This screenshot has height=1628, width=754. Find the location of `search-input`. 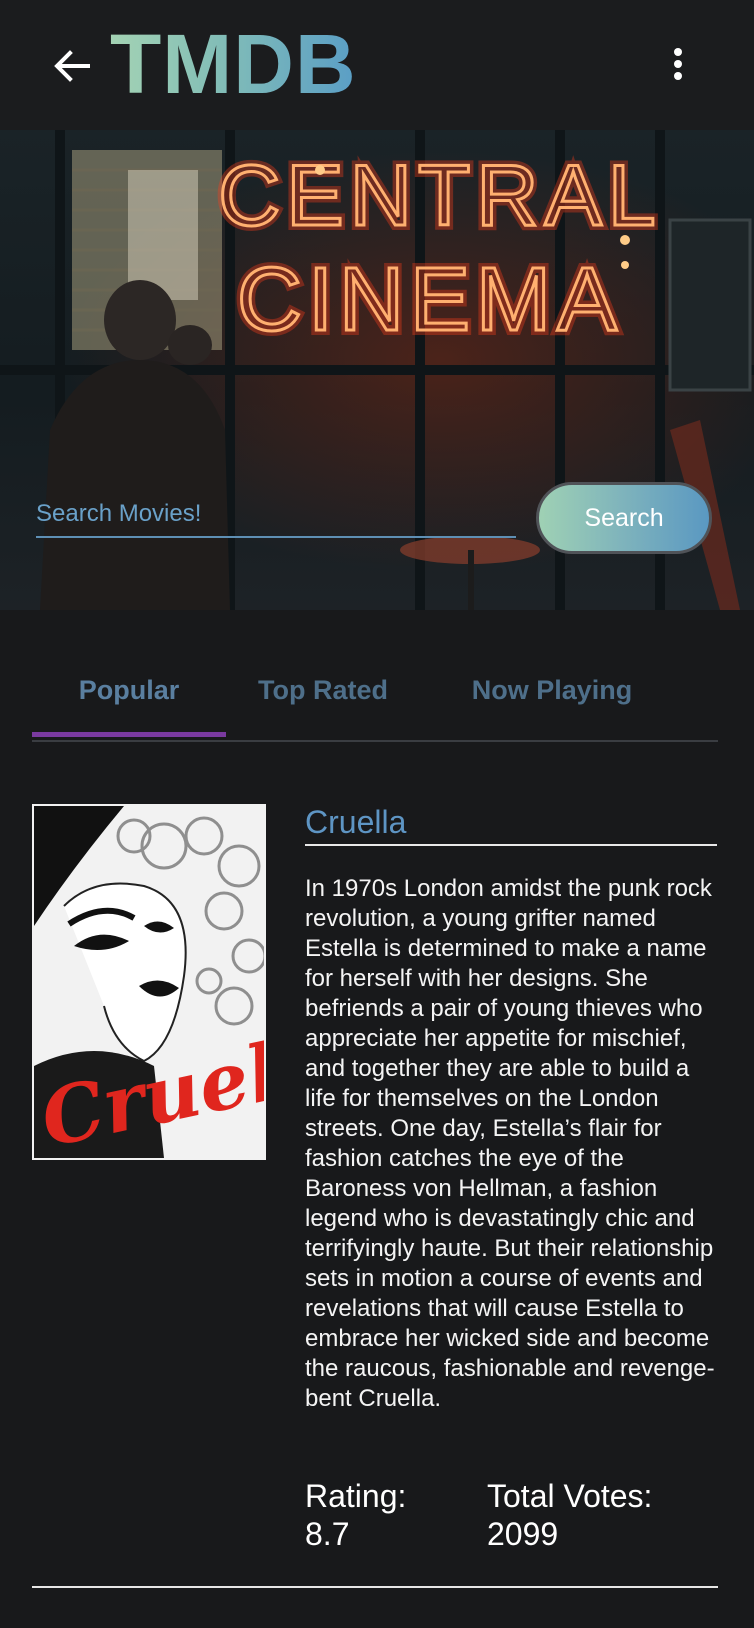

search-input is located at coordinates (276, 515).